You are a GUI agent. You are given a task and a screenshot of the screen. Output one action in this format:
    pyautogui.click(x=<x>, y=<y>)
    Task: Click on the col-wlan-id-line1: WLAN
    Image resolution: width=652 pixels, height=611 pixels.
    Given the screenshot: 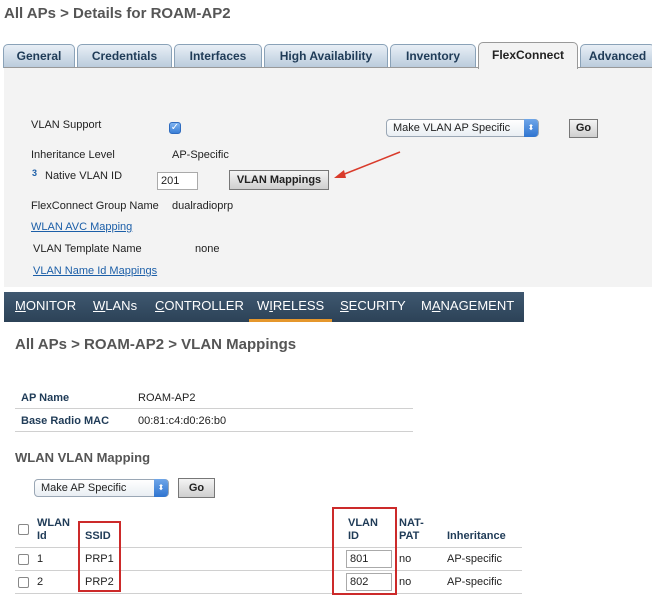 What is the action you would take?
    pyautogui.click(x=53, y=523)
    